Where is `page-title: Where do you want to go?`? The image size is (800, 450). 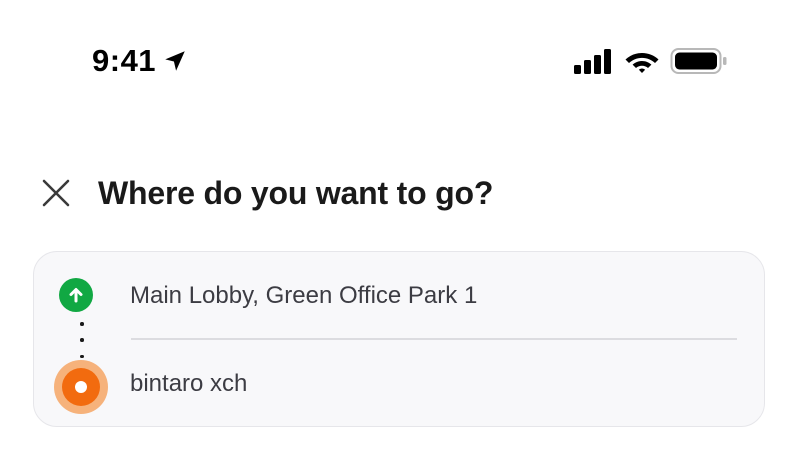 page-title: Where do you want to go? is located at coordinates (296, 192).